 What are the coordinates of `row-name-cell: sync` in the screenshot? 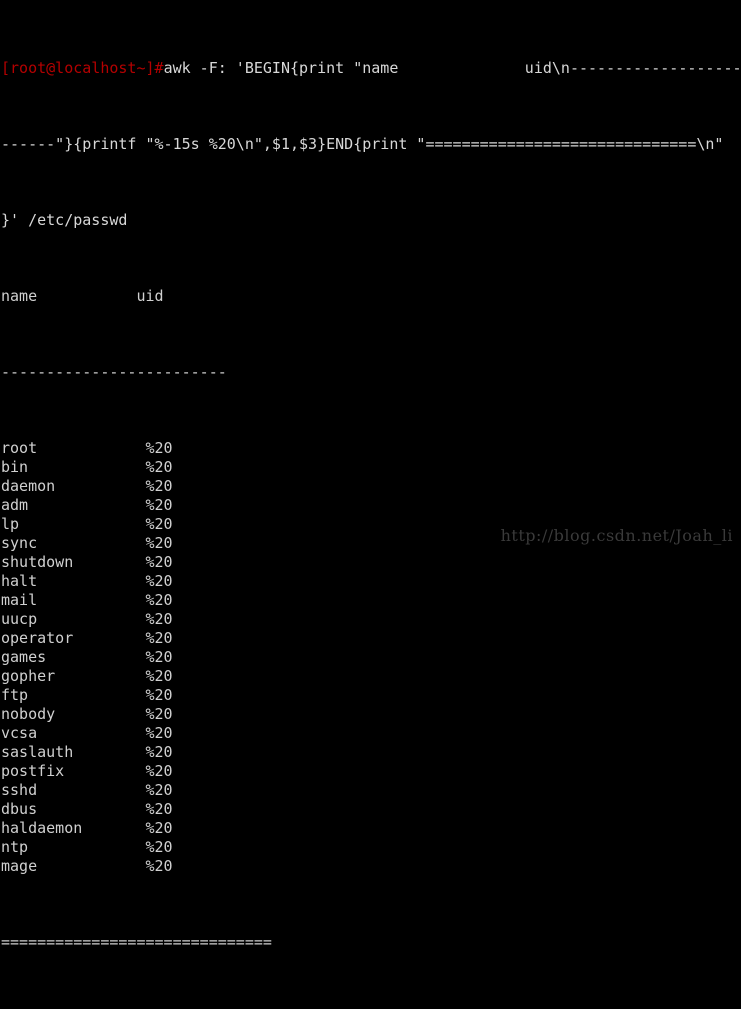 It's located at (19, 543).